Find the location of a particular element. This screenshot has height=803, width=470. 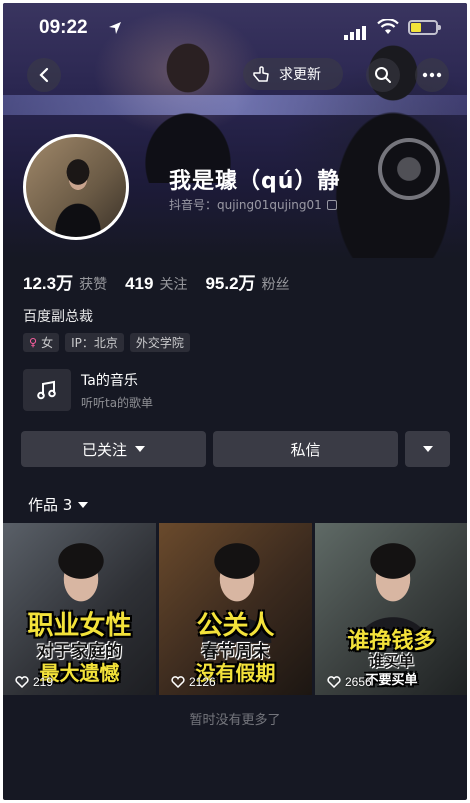

tag-school: 外交学院 is located at coordinates (159, 342).